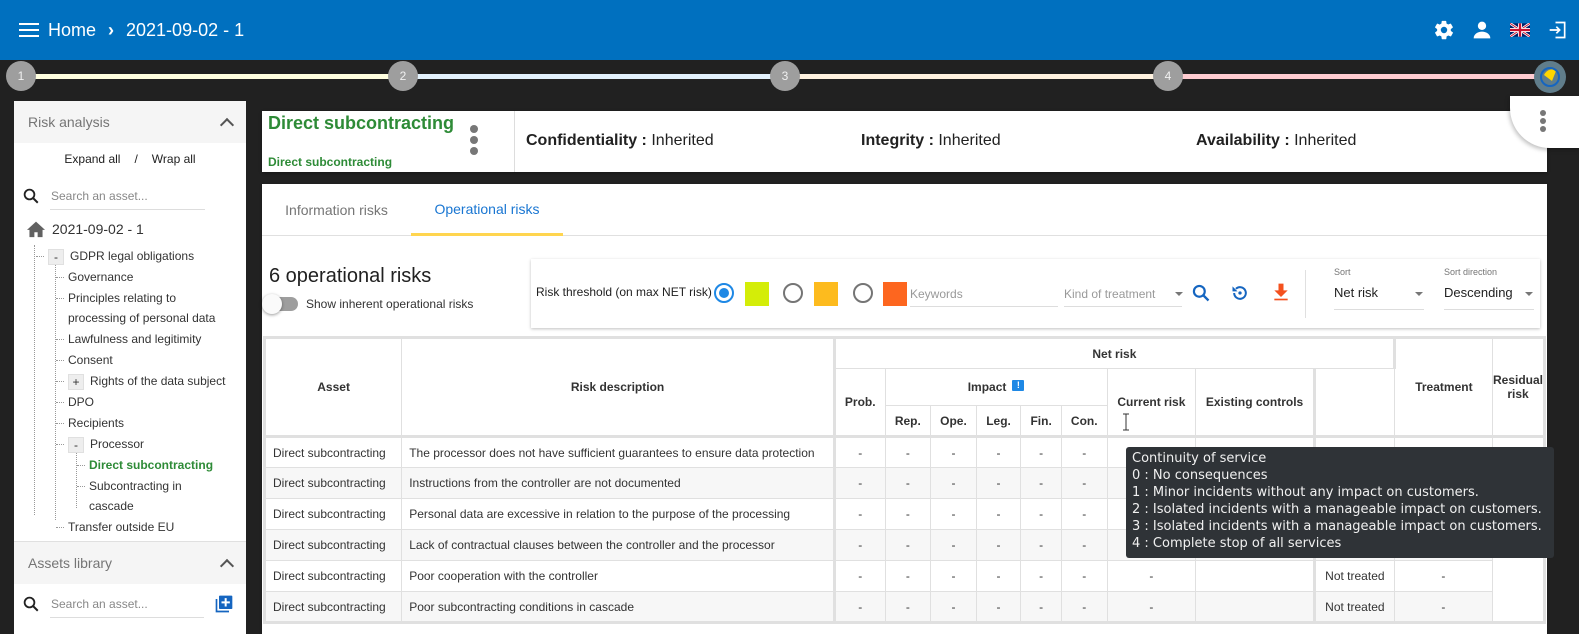 This screenshot has height=634, width=1579. Describe the element at coordinates (1518, 387) in the screenshot. I see `col-residual-risk: Residual risk` at that location.